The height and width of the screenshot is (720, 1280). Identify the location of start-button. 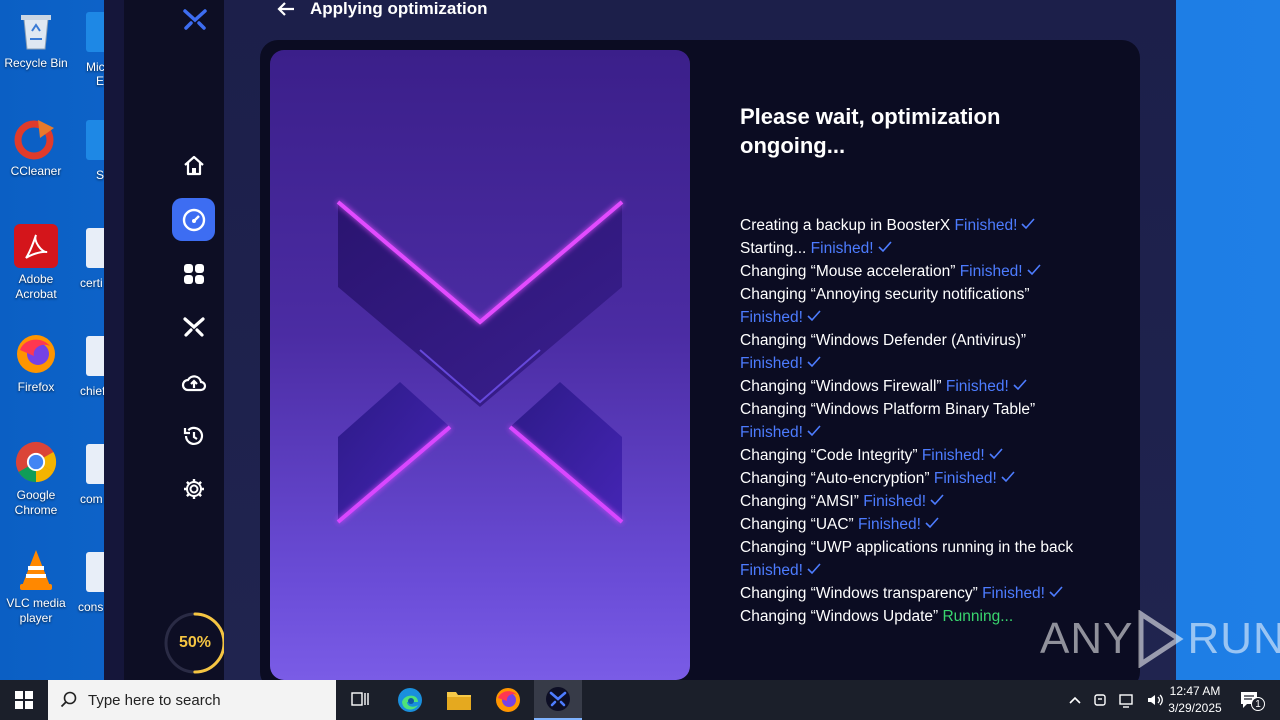
(24, 700).